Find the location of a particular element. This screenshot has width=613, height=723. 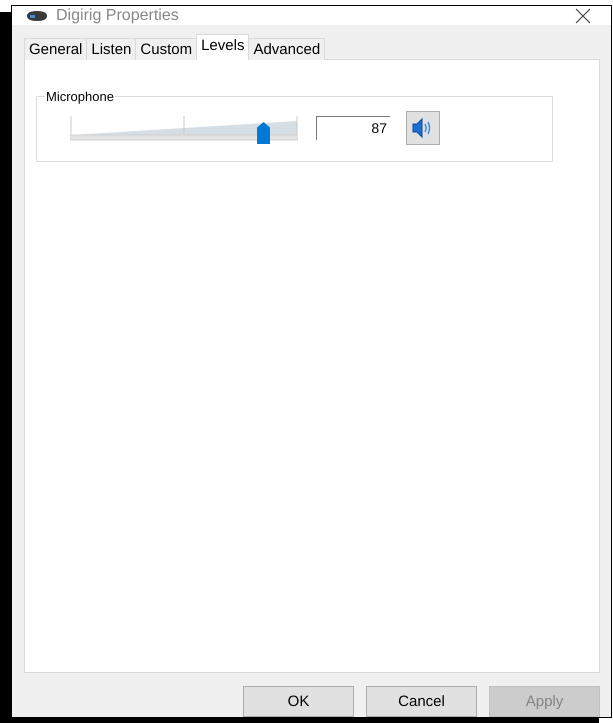

device-icon is located at coordinates (37, 16).